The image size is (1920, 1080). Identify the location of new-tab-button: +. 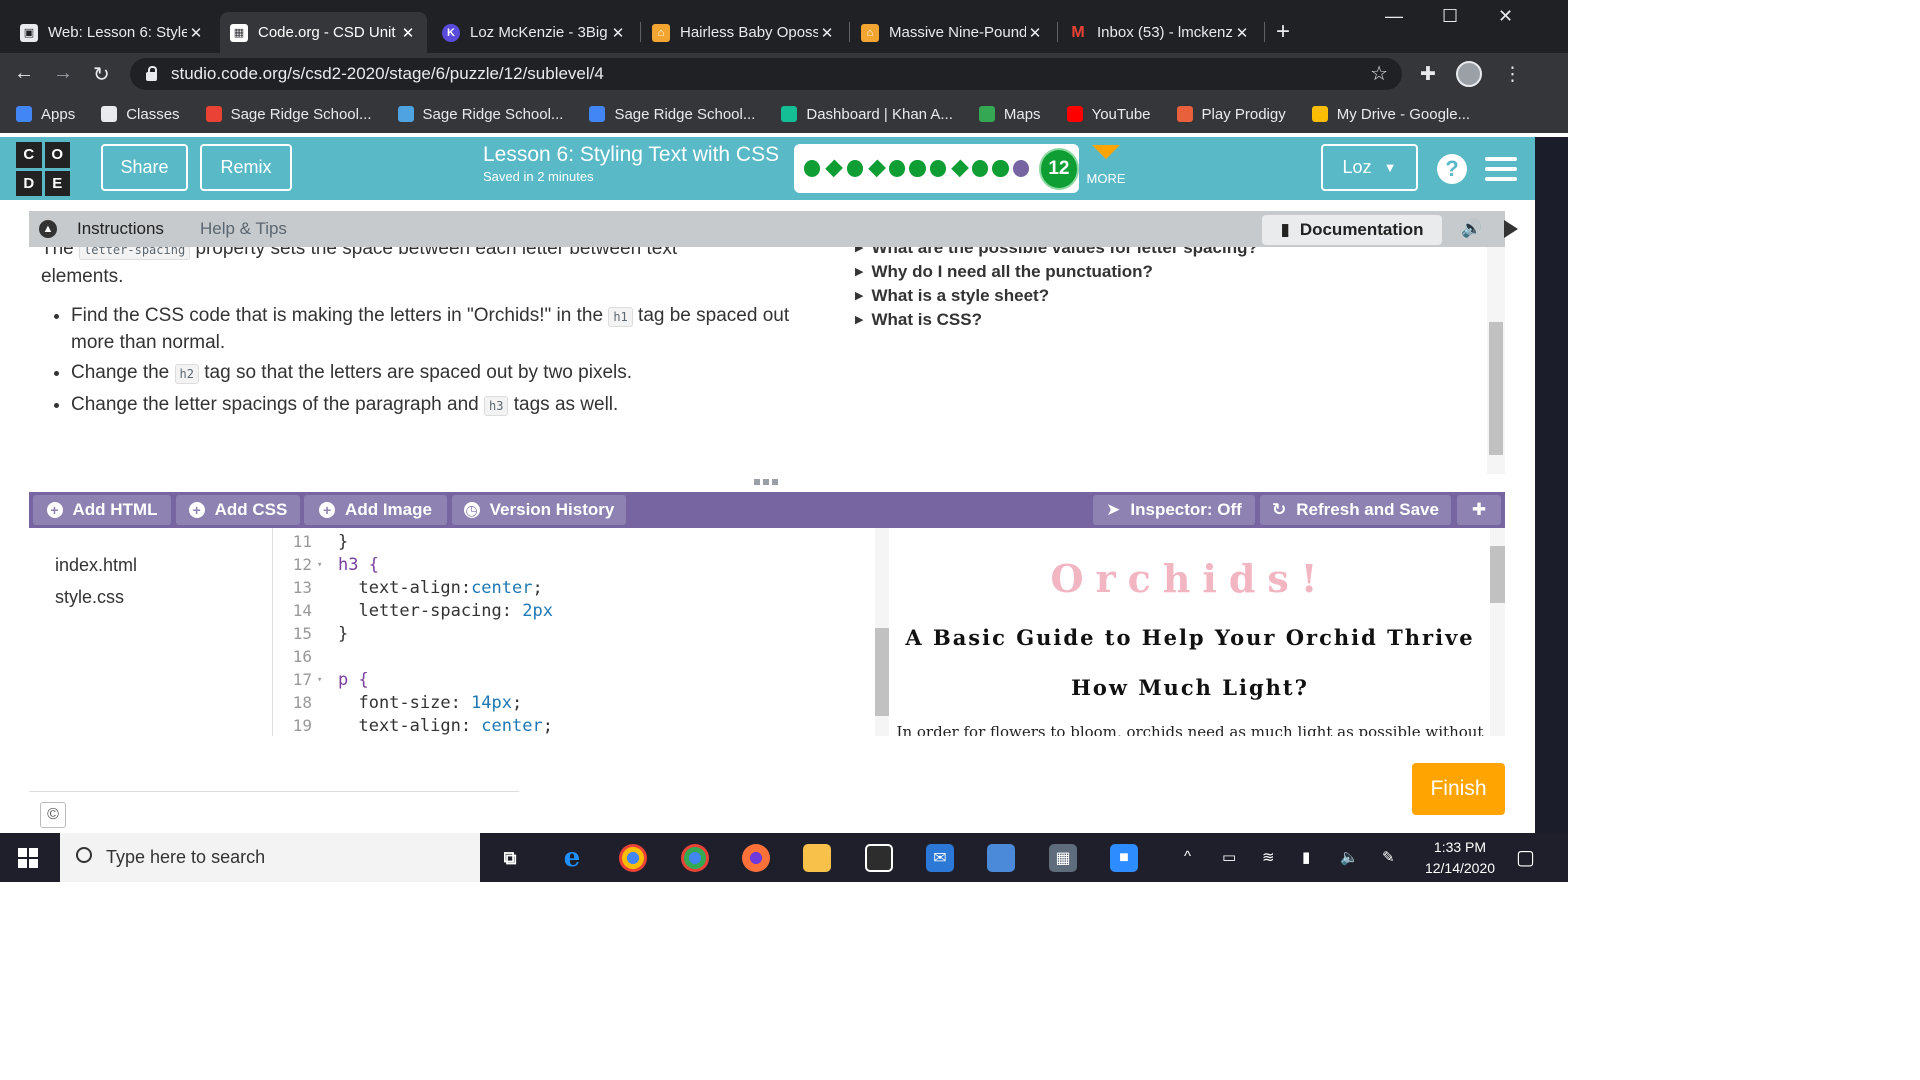
(1283, 32).